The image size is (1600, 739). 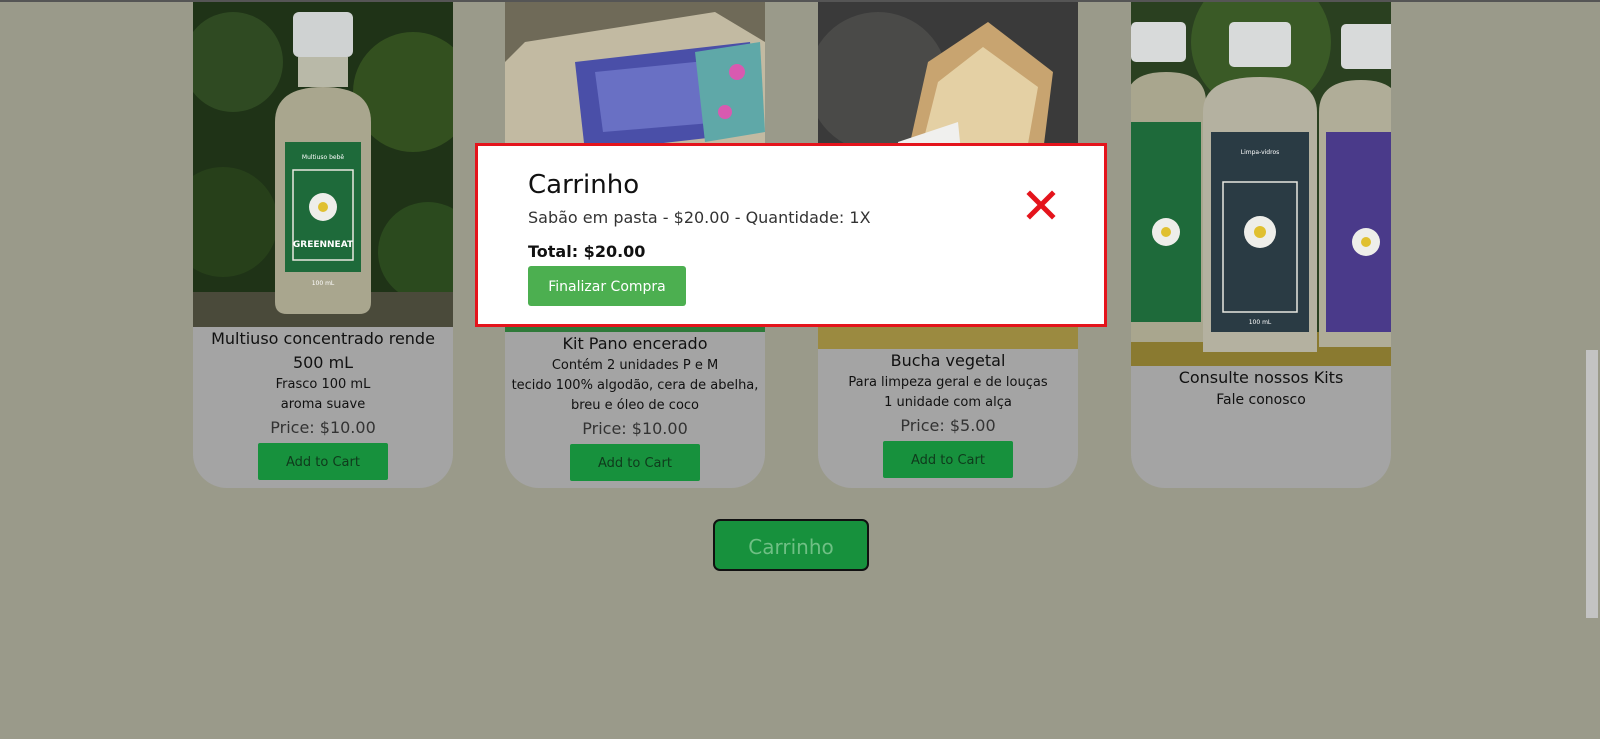 I want to click on product-image-kits: Limpa-vidros 100 mL, so click(x=1261, y=184).